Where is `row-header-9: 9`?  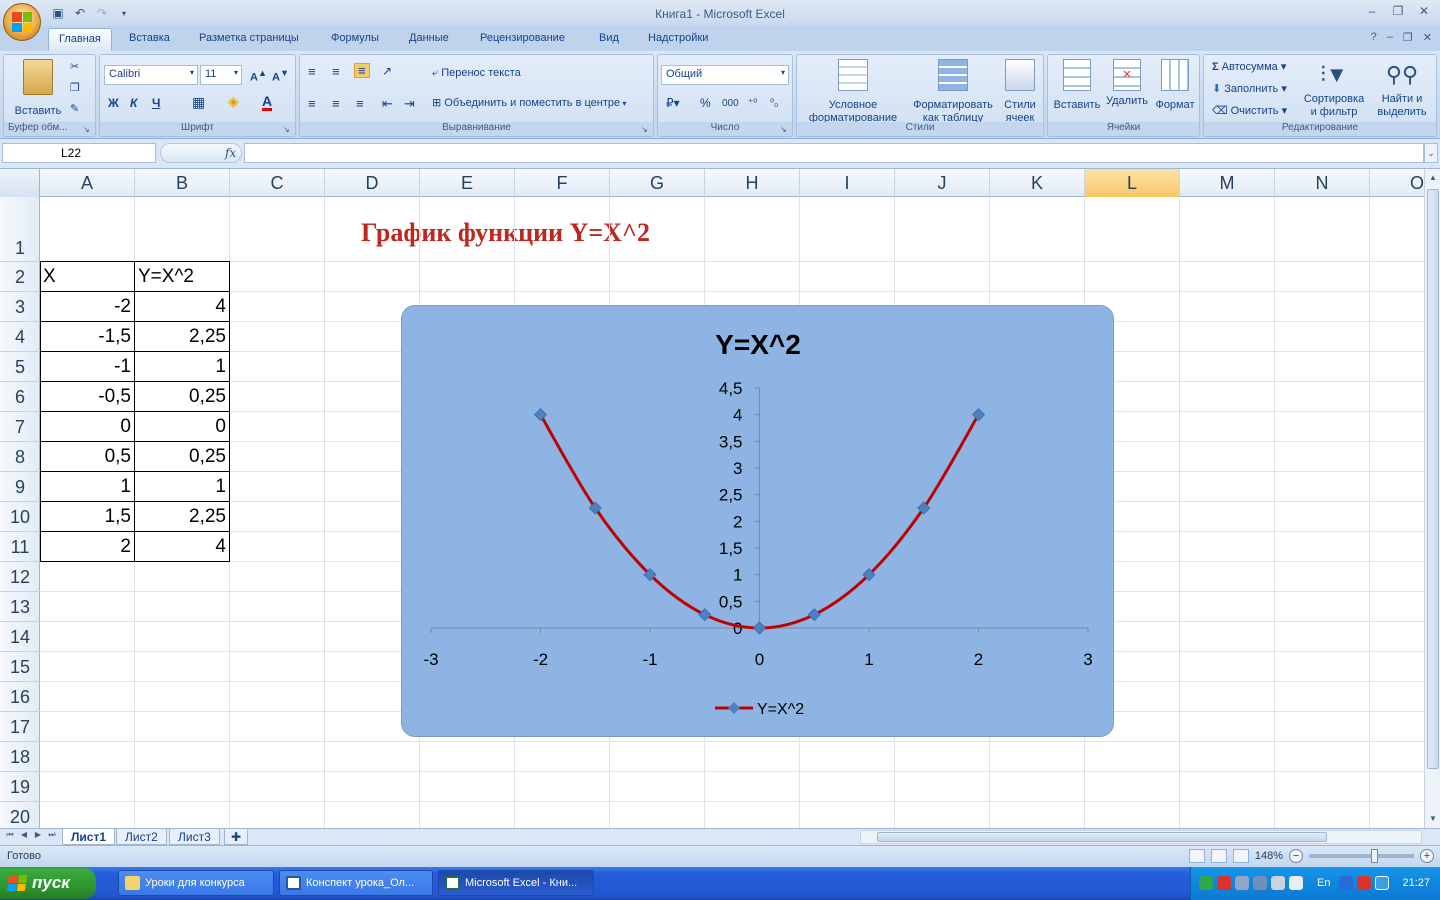
row-header-9: 9 is located at coordinates (20, 487).